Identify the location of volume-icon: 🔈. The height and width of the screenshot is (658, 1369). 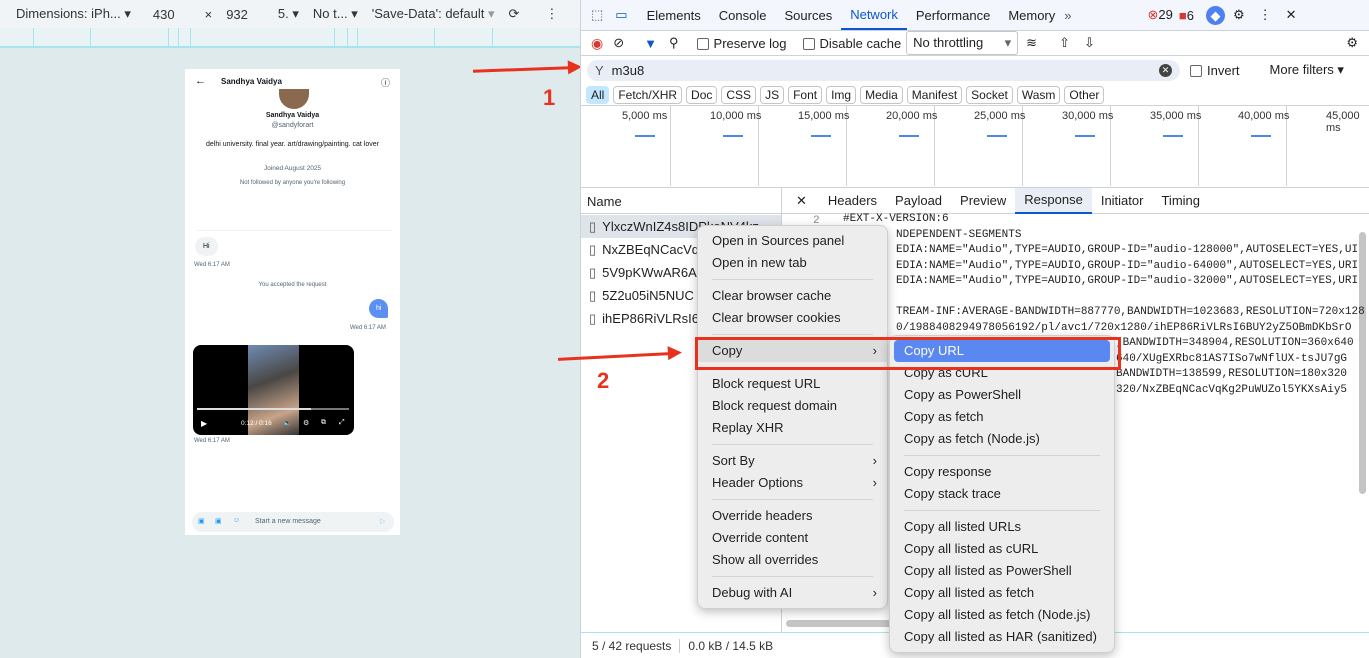
(287, 423).